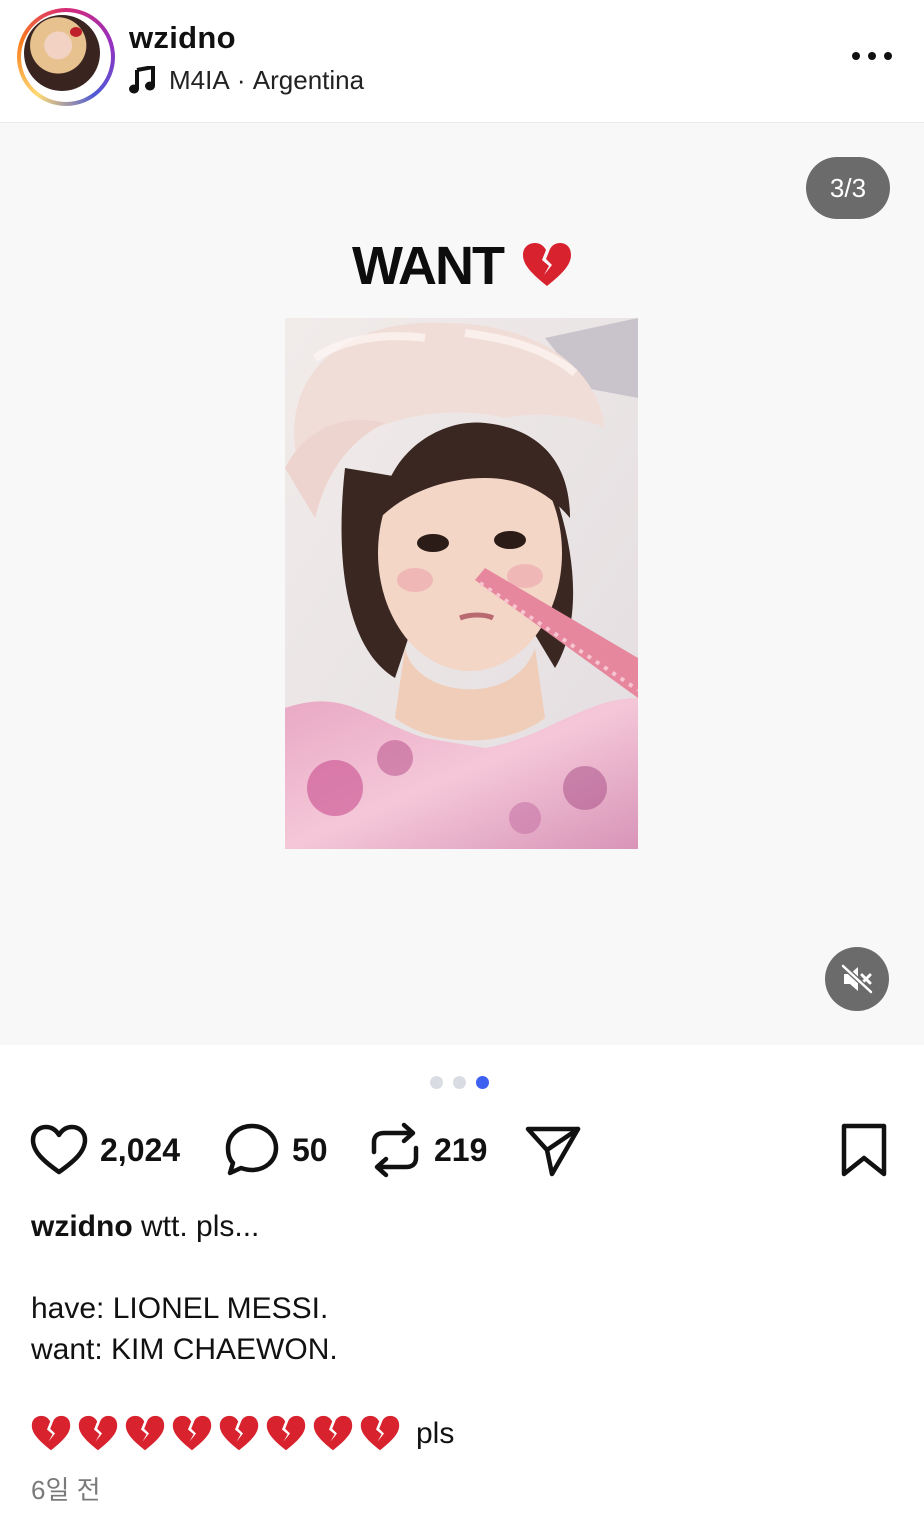 This screenshot has width=924, height=1520. Describe the element at coordinates (428, 266) in the screenshot. I see `overlay-title-text: WANT` at that location.